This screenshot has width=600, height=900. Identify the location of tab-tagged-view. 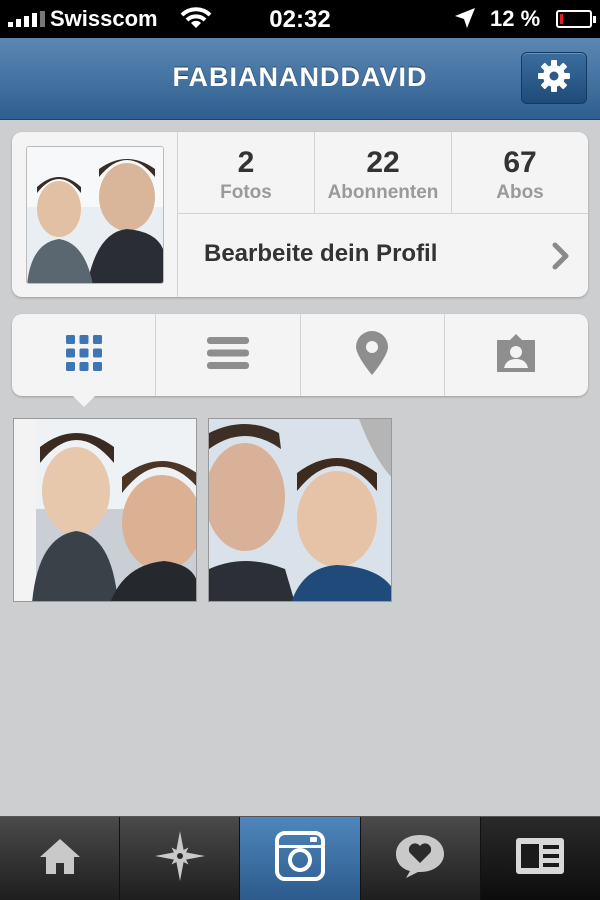
(516, 355).